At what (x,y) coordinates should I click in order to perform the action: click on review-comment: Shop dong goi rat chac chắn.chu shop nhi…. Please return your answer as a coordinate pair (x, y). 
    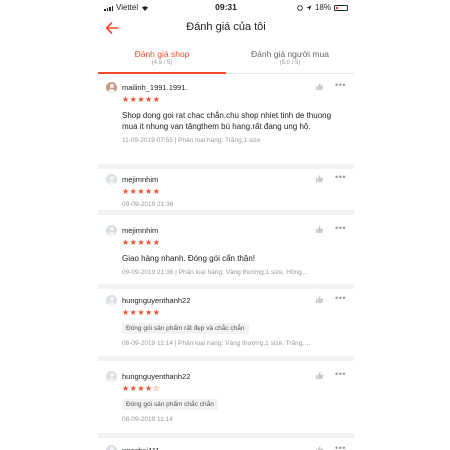
    Looking at the image, I should click on (227, 121).